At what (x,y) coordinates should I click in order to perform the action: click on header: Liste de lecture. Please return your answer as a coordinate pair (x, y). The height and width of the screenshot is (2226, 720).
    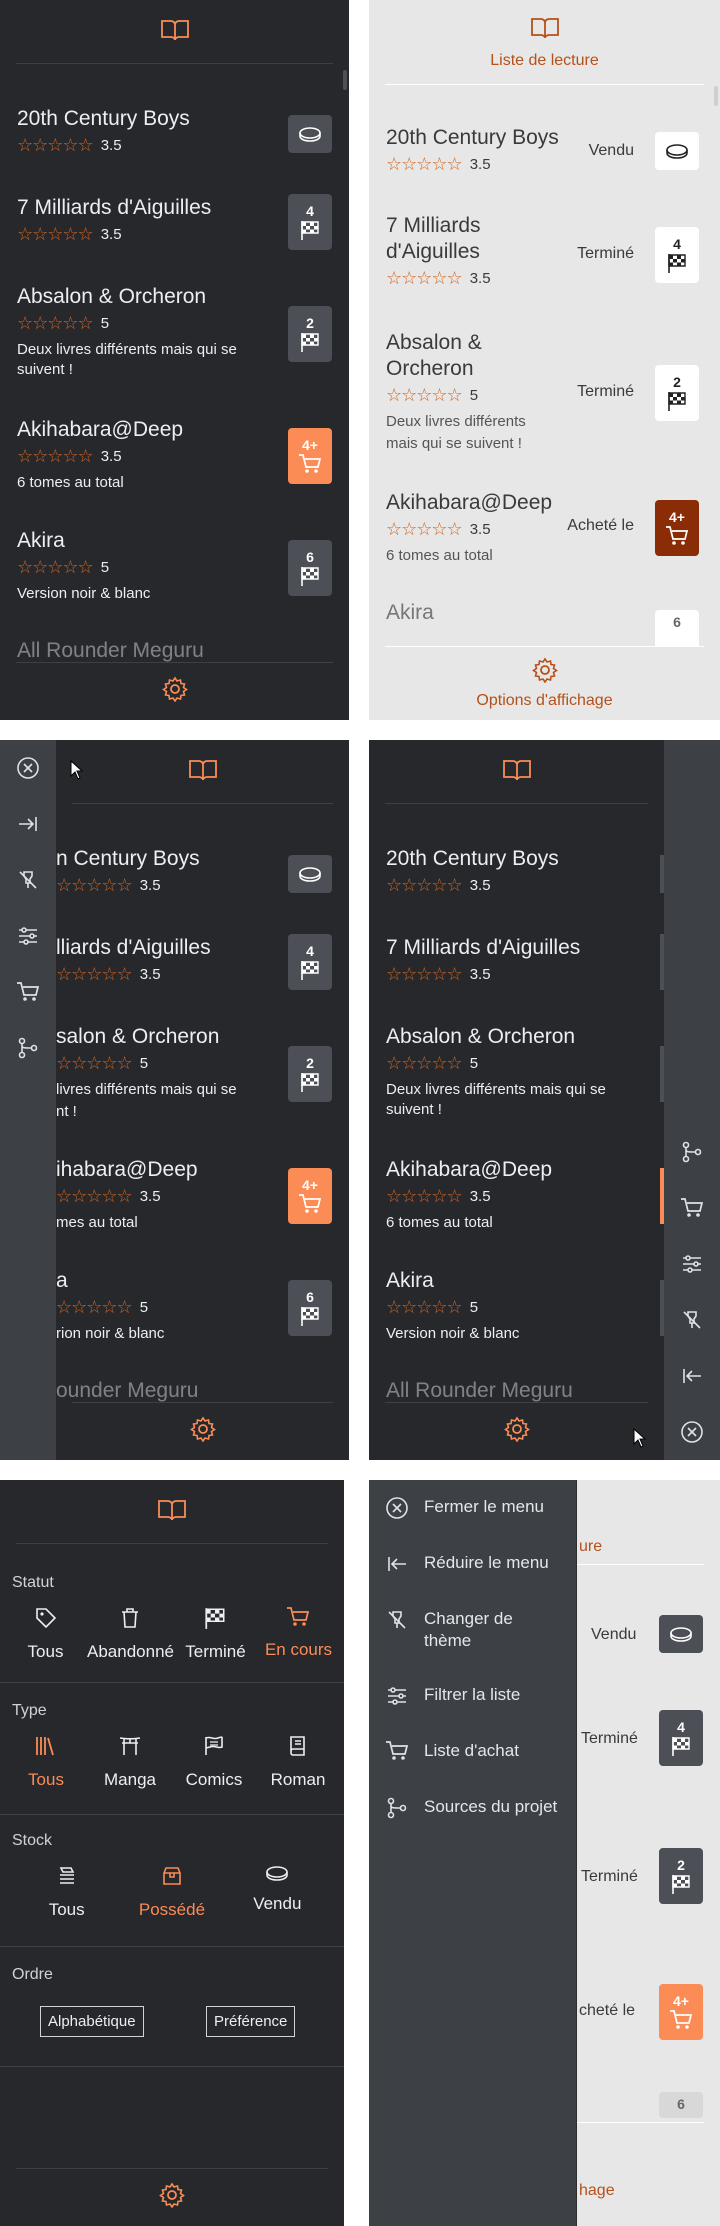
    Looking at the image, I should click on (544, 42).